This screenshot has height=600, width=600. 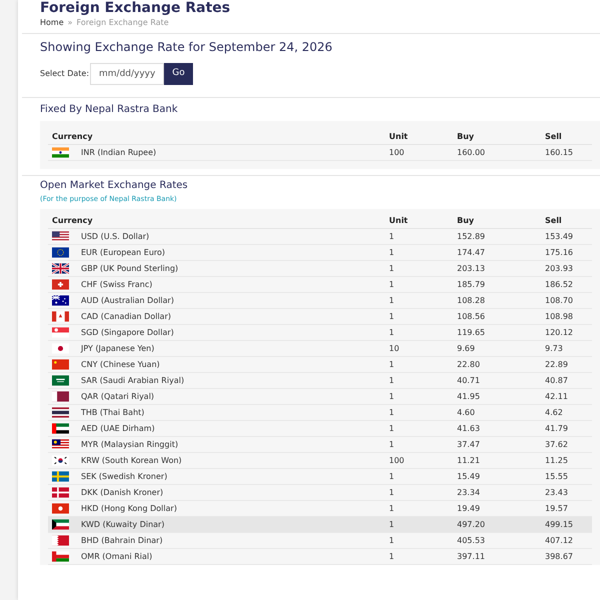 I want to click on breadcrumb-current: Foreign Exchange Rate, so click(x=122, y=23).